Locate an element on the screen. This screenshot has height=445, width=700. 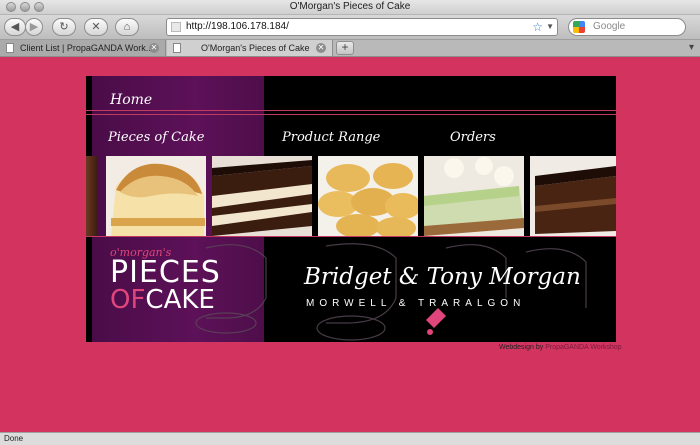
address-bar: http://198.106.178.184/ ☆ ▼ is located at coordinates (362, 27).